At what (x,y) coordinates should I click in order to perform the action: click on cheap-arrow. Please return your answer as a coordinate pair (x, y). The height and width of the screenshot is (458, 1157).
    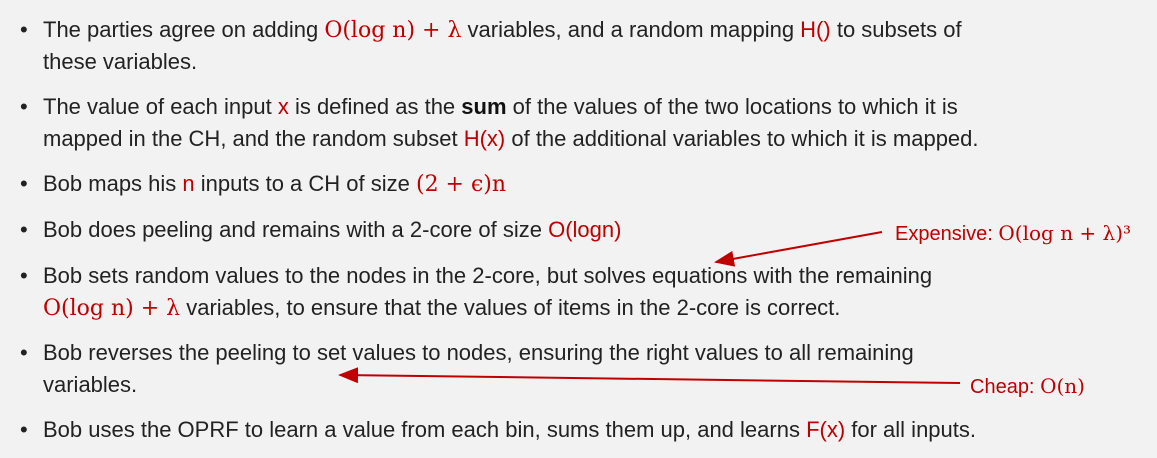
    Looking at the image, I should click on (649, 375).